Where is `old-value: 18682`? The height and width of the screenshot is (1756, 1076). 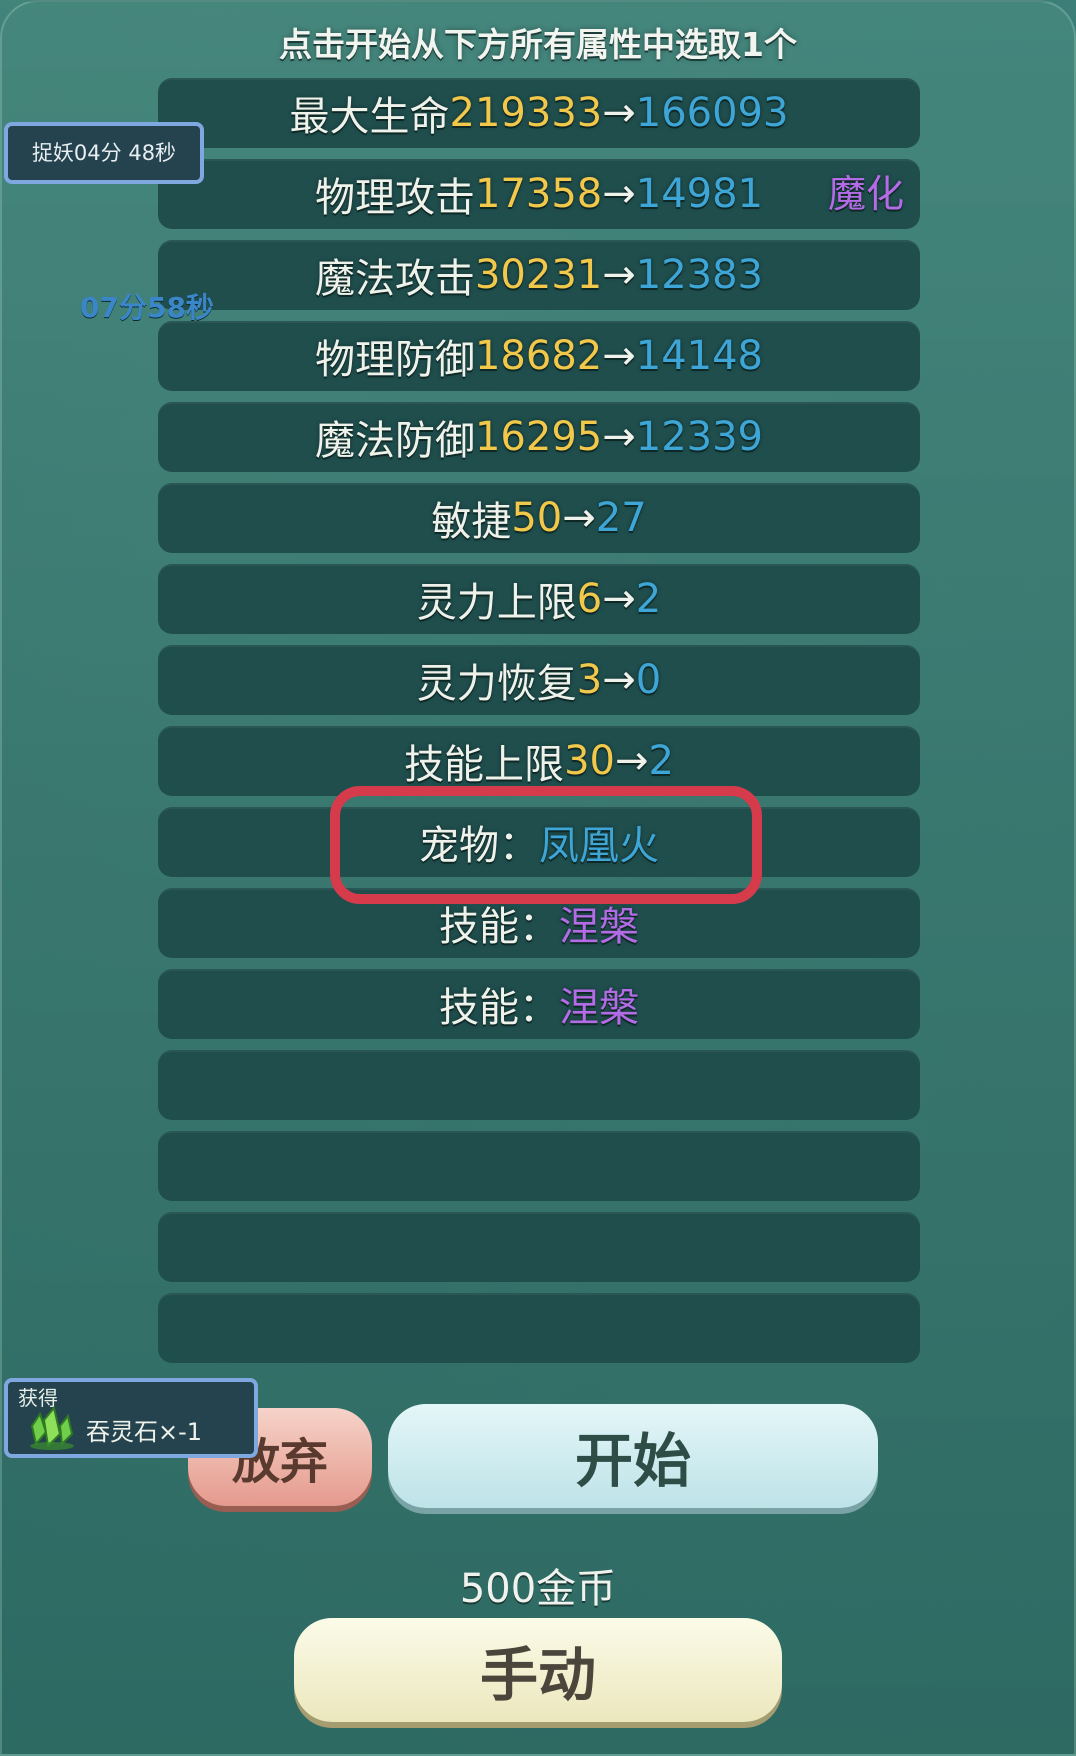
old-value: 18682 is located at coordinates (538, 356).